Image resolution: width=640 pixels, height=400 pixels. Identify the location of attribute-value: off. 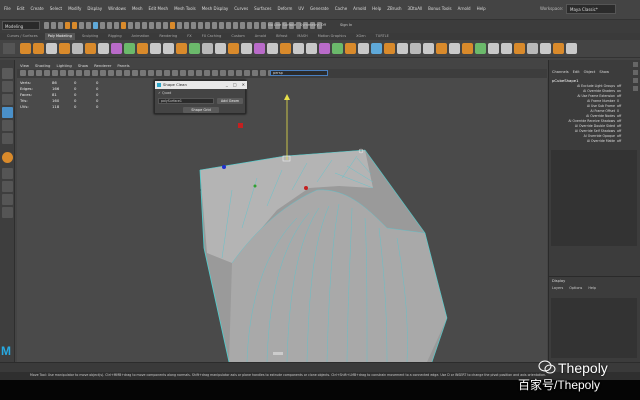
(619, 141).